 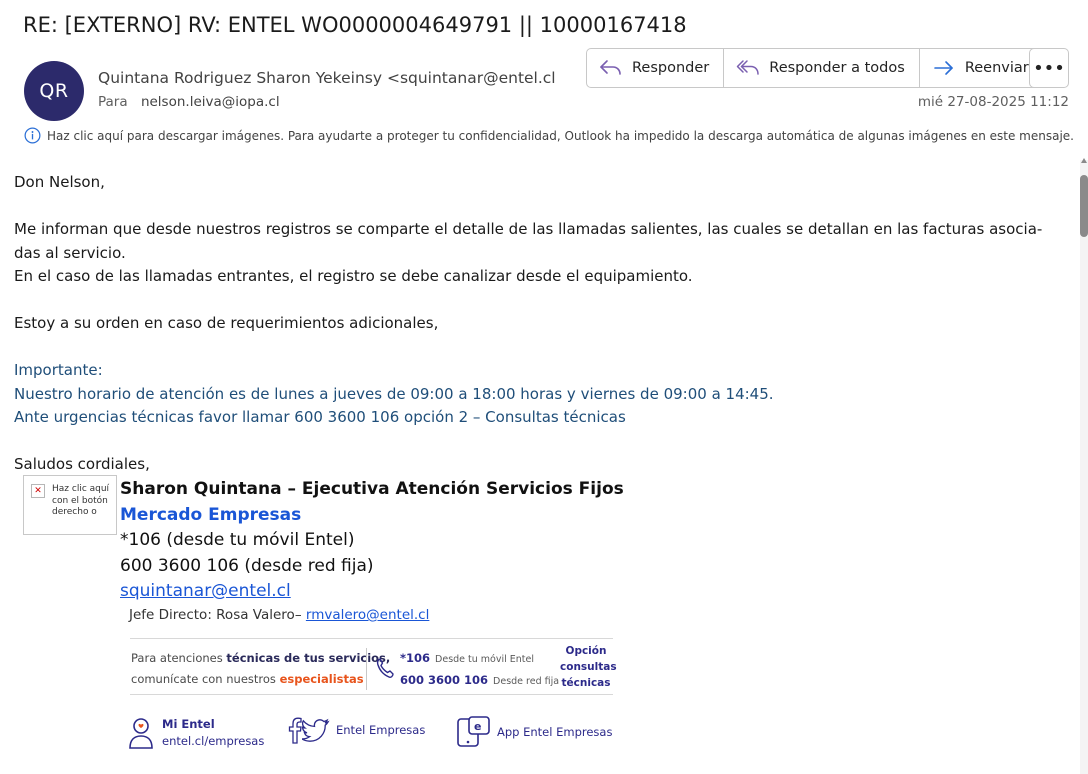 What do you see at coordinates (32, 135) in the screenshot?
I see `info-icon` at bounding box center [32, 135].